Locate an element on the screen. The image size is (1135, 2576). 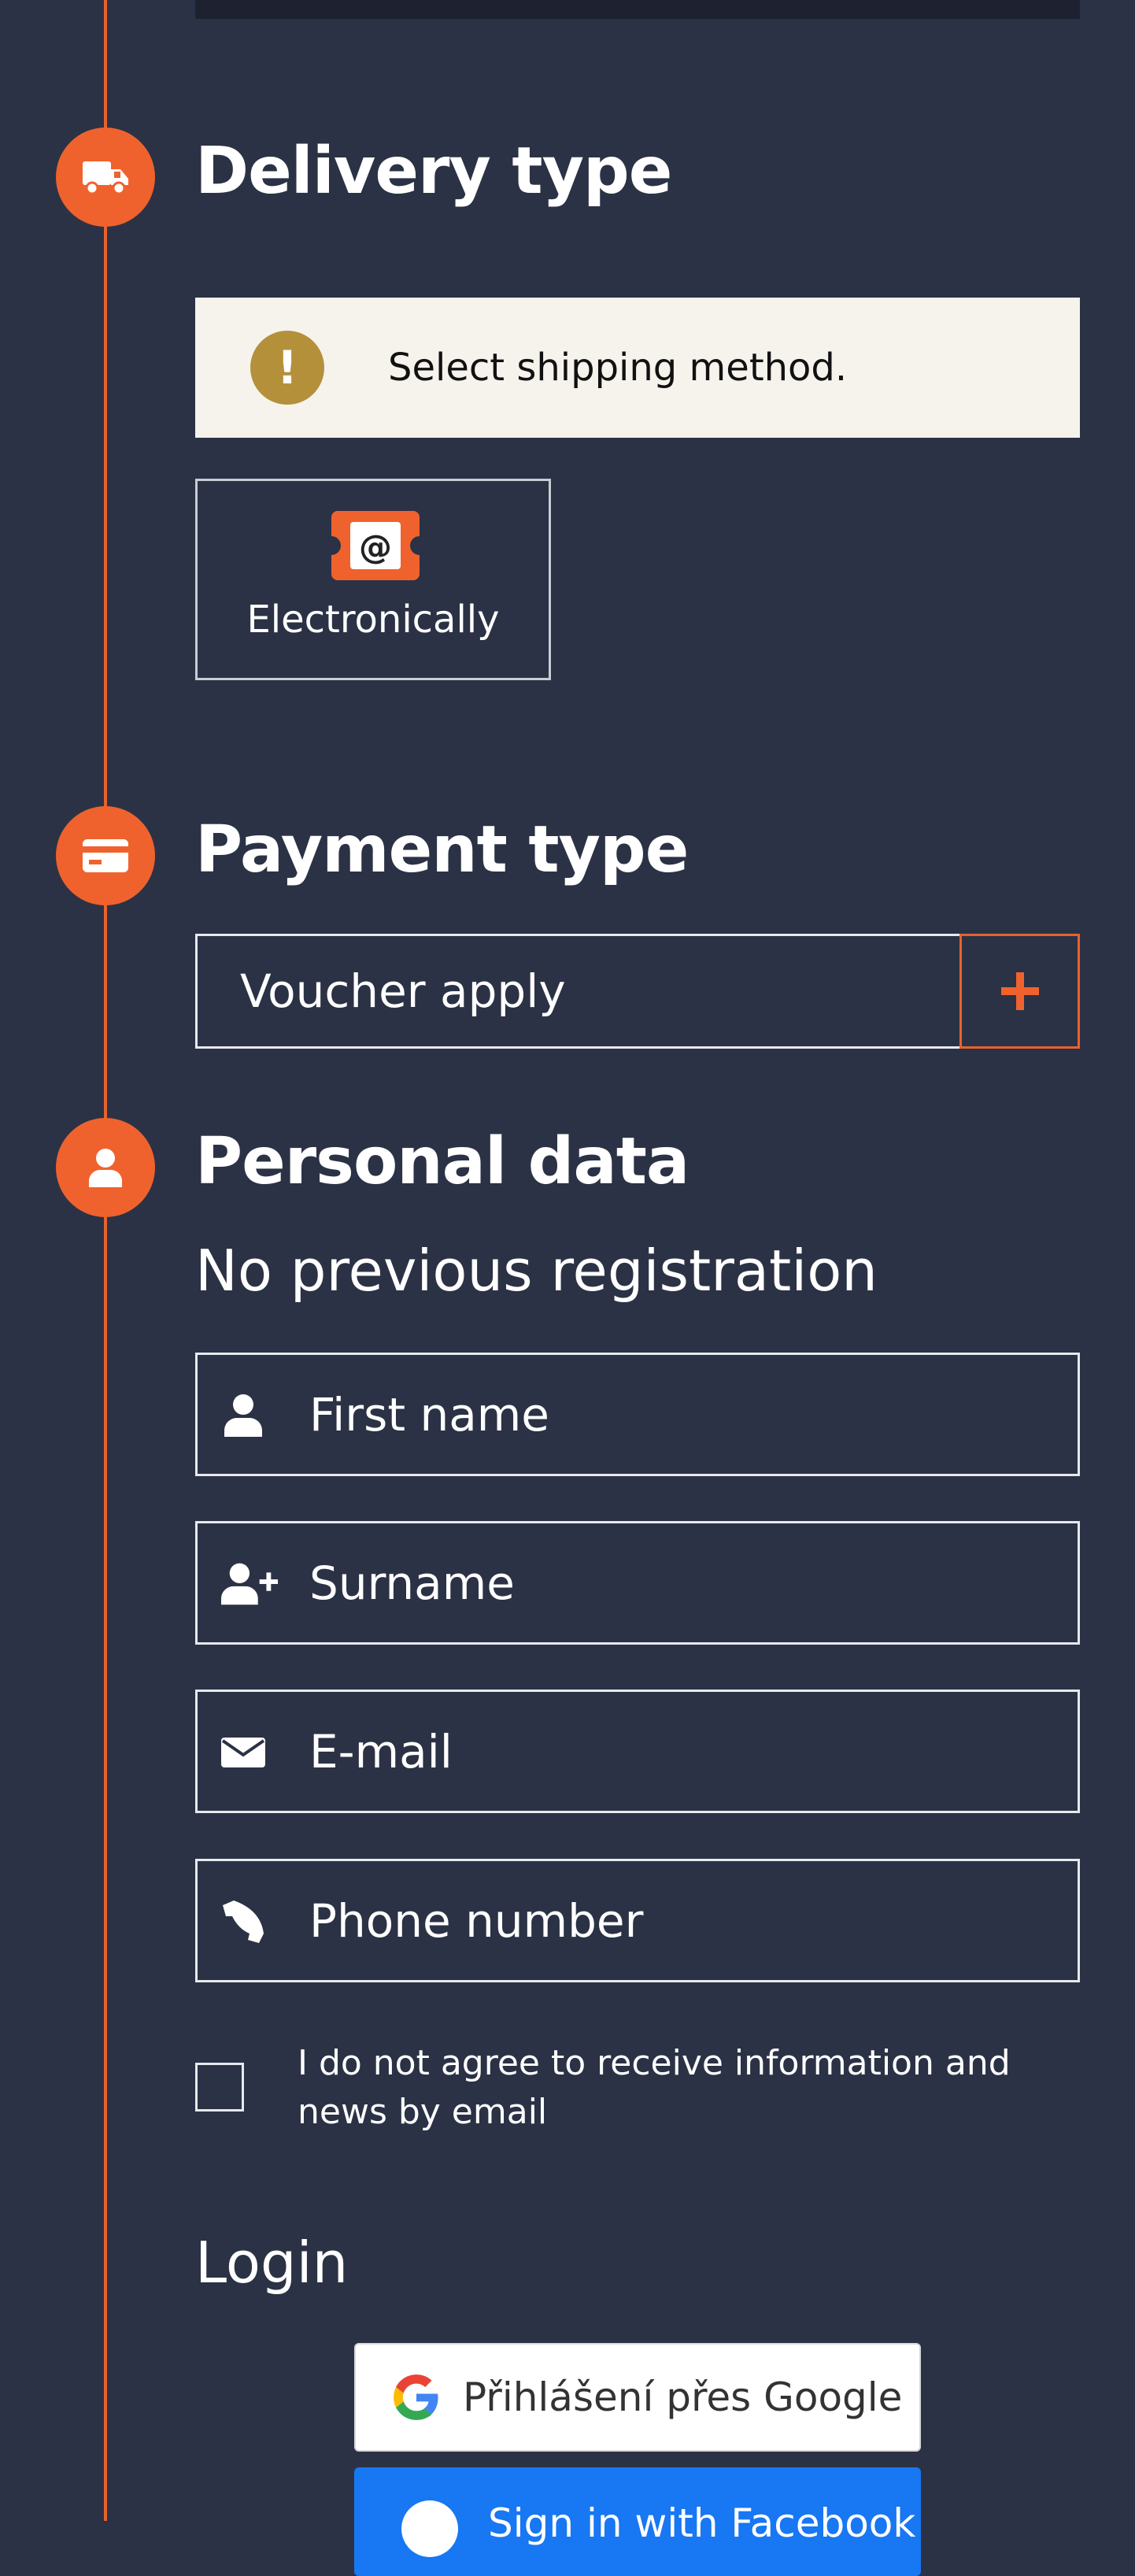
shipping-notice: ! Select shipping method. is located at coordinates (637, 368).